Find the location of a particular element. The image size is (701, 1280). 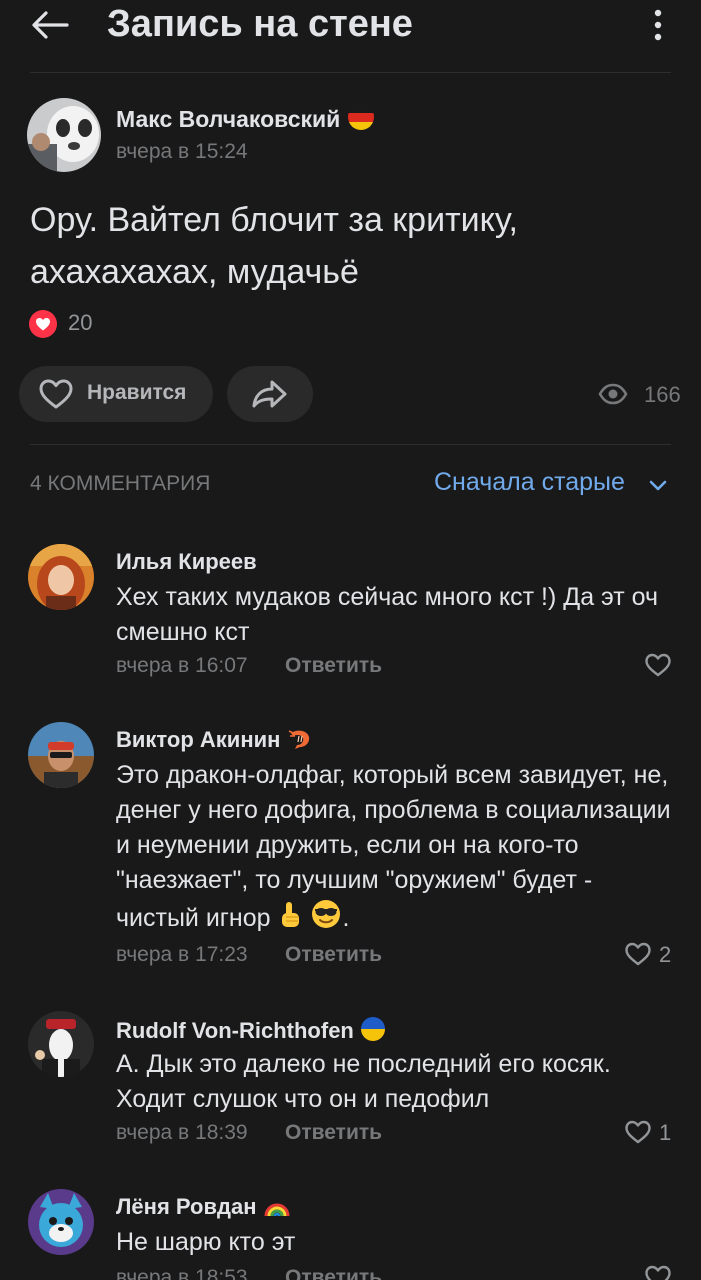

share-arrow-icon is located at coordinates (269, 394).